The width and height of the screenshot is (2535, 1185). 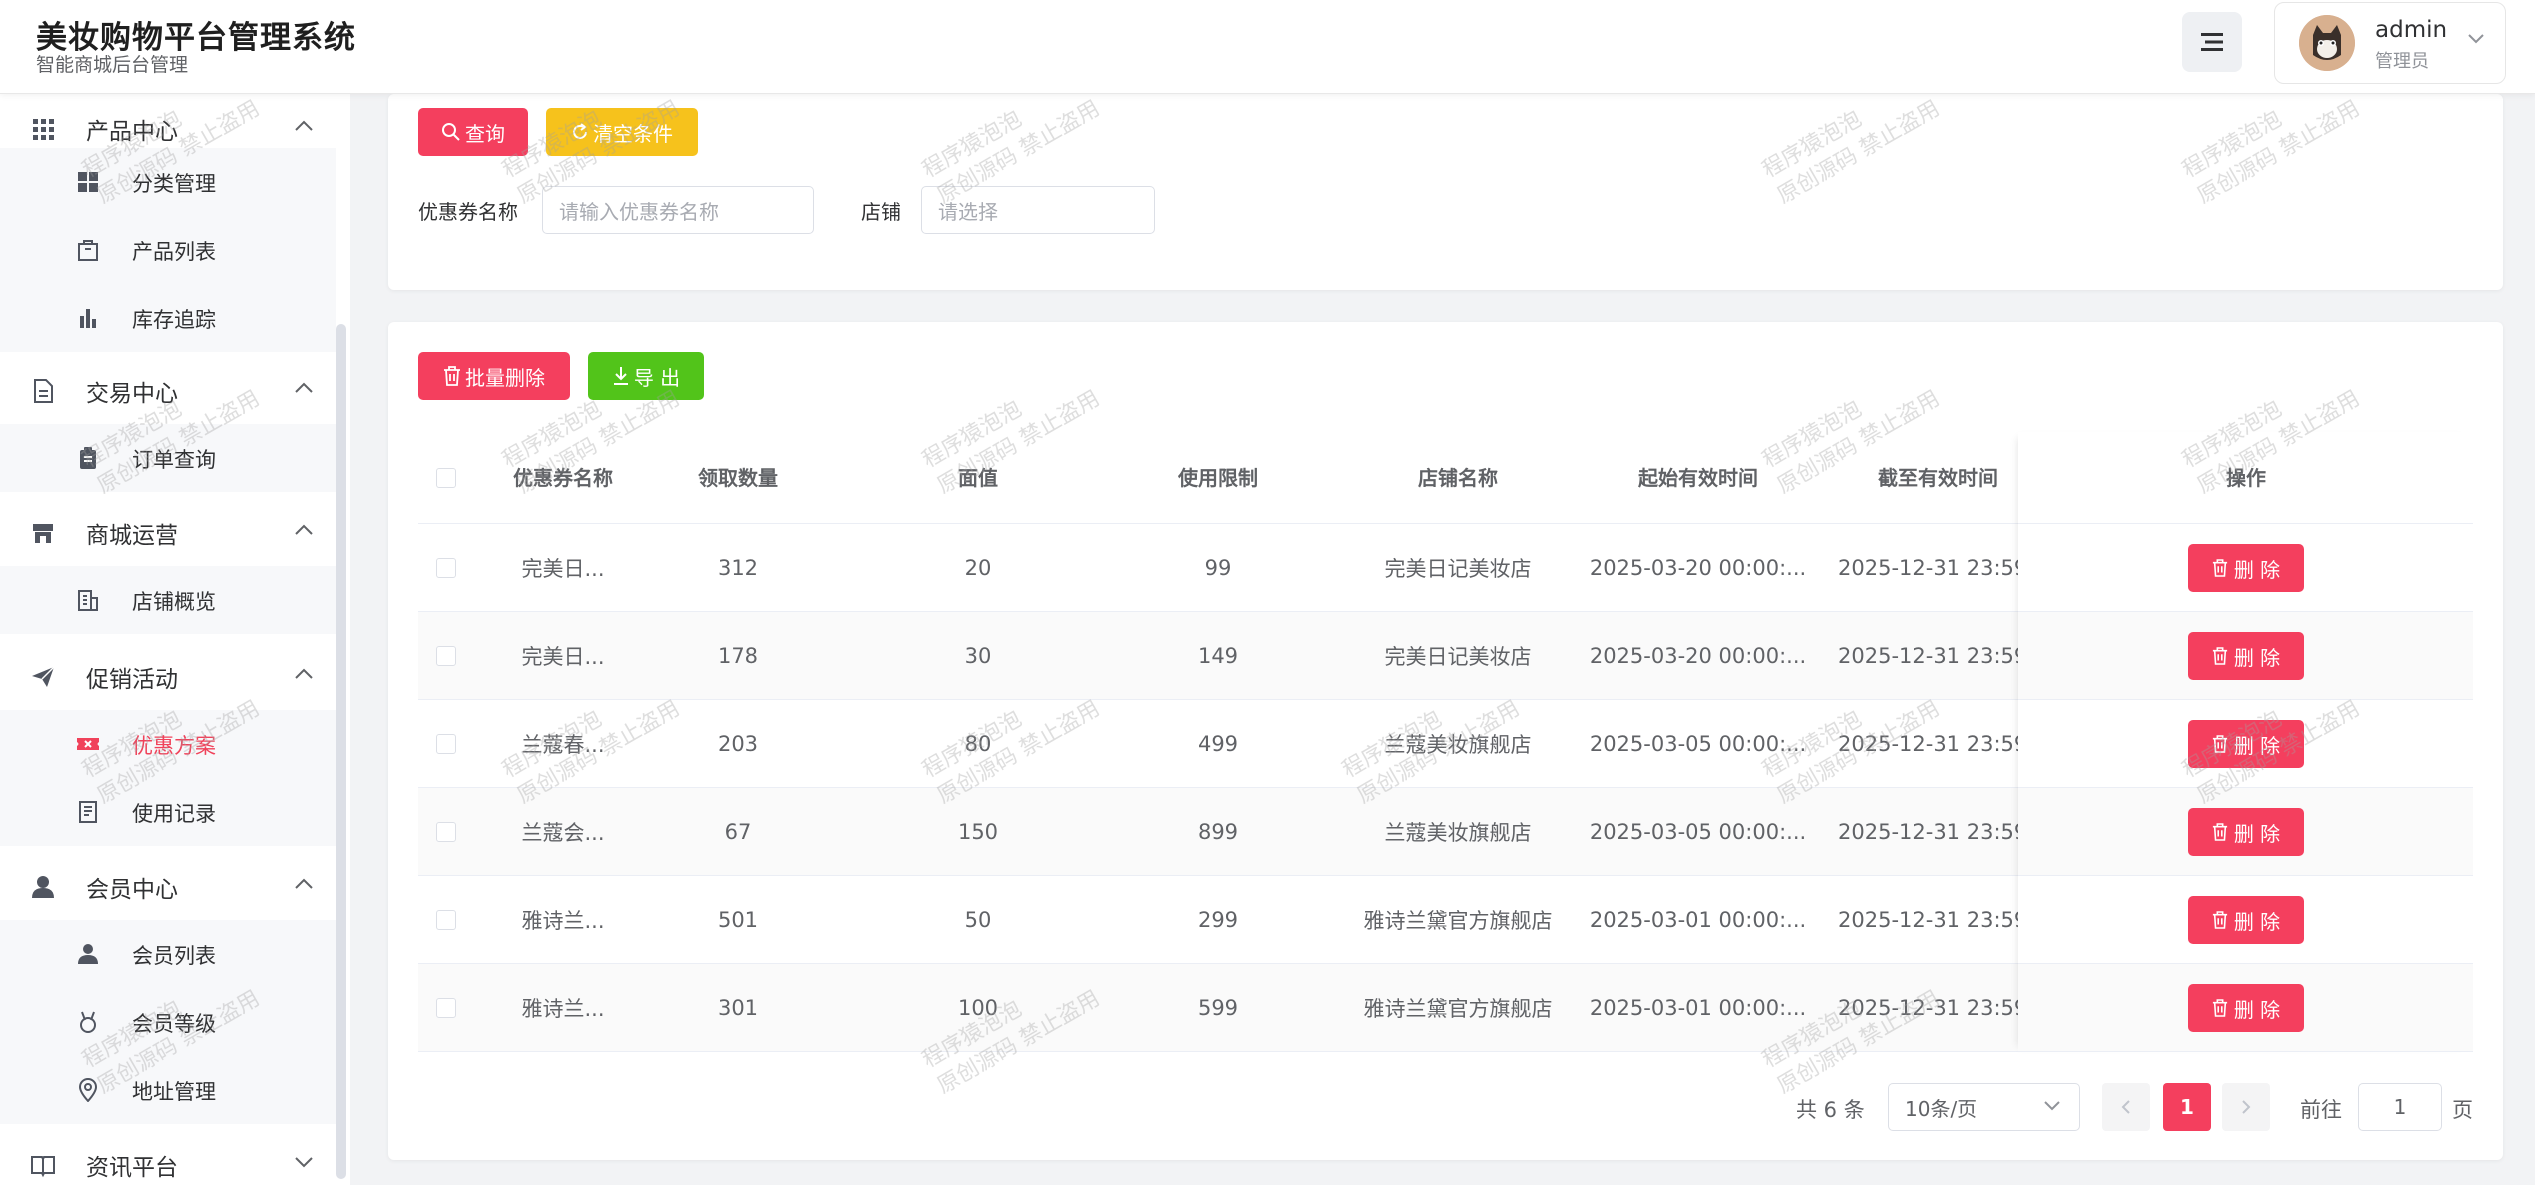 What do you see at coordinates (168, 182) in the screenshot?
I see `sidebar-item-category: 分类管理` at bounding box center [168, 182].